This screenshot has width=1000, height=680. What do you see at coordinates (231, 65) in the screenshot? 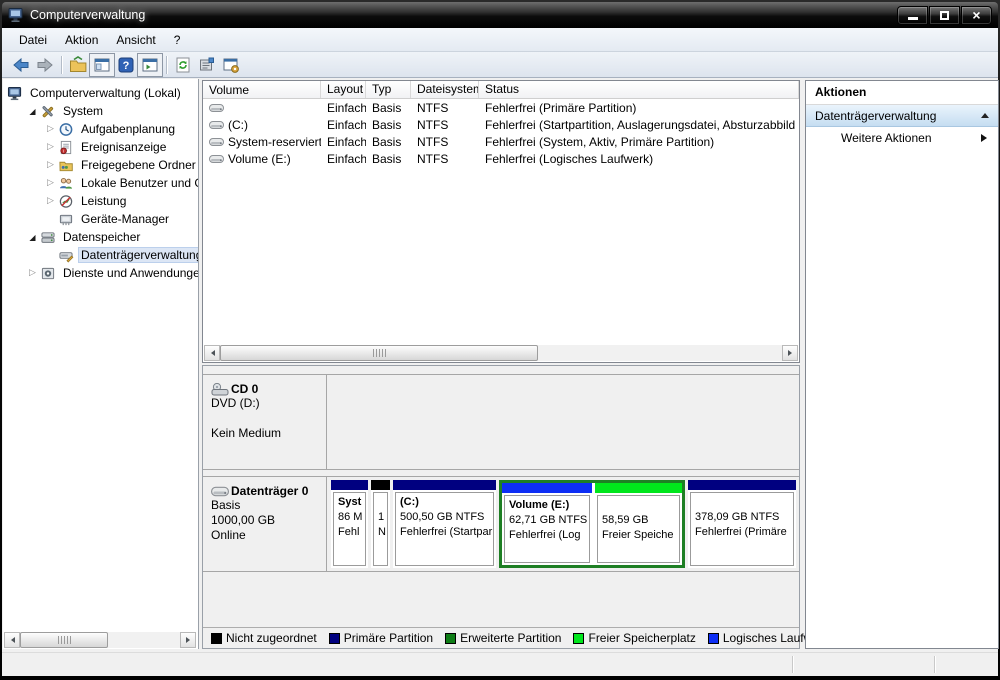
I see `disk-settings-button` at bounding box center [231, 65].